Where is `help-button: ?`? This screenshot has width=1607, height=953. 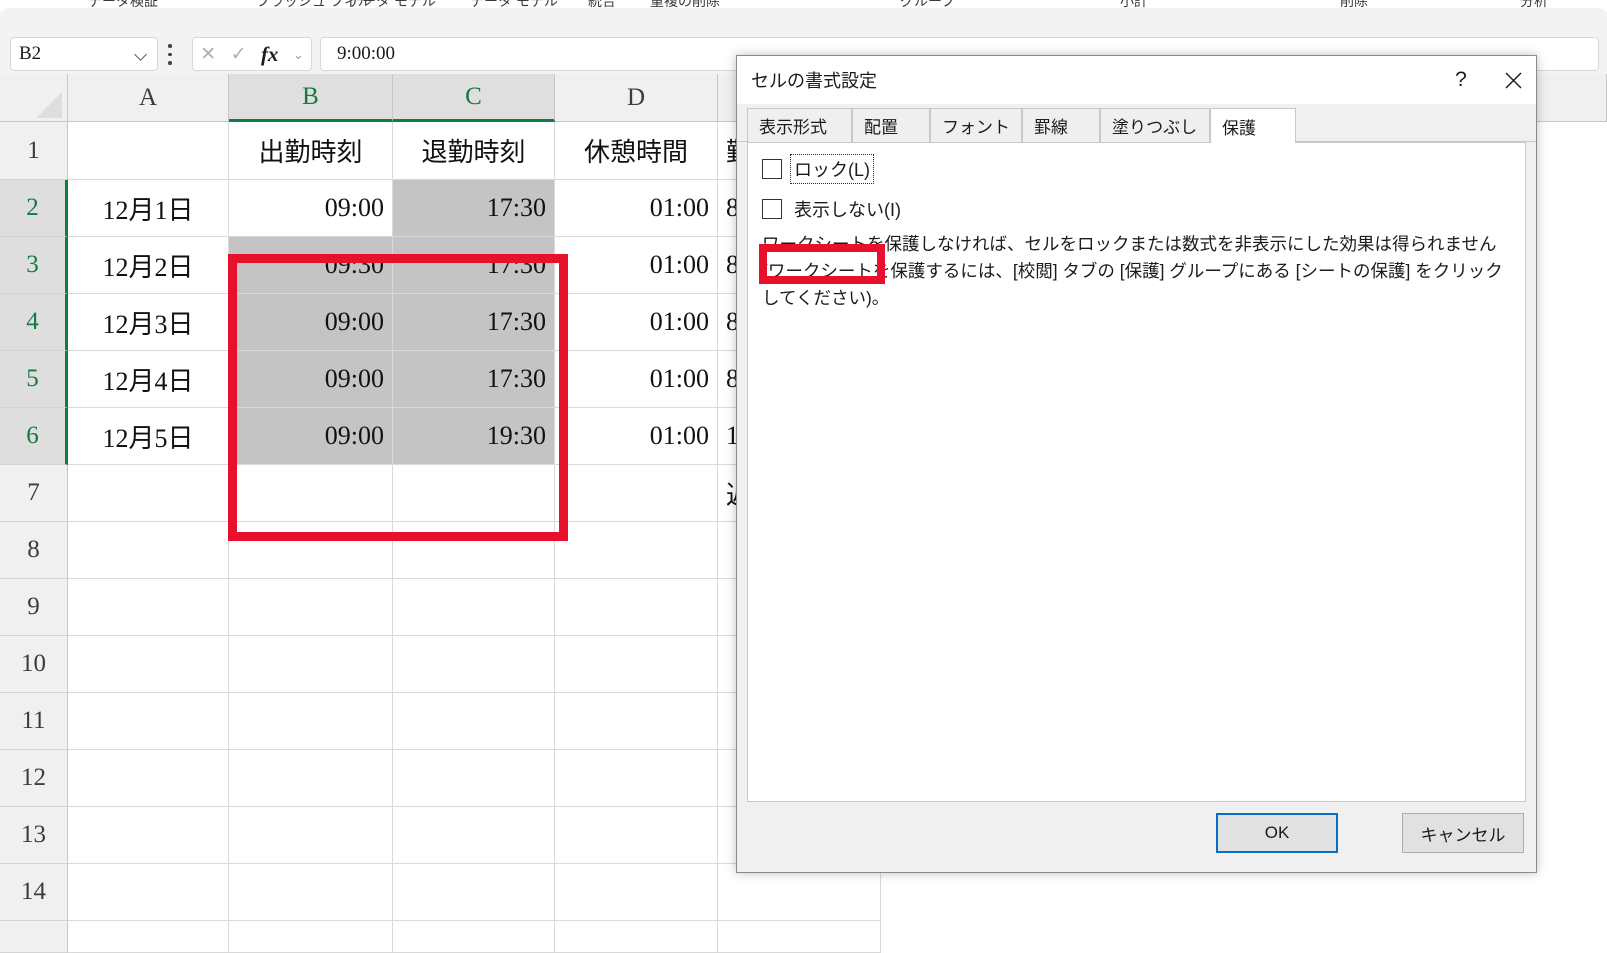 help-button: ? is located at coordinates (1461, 80).